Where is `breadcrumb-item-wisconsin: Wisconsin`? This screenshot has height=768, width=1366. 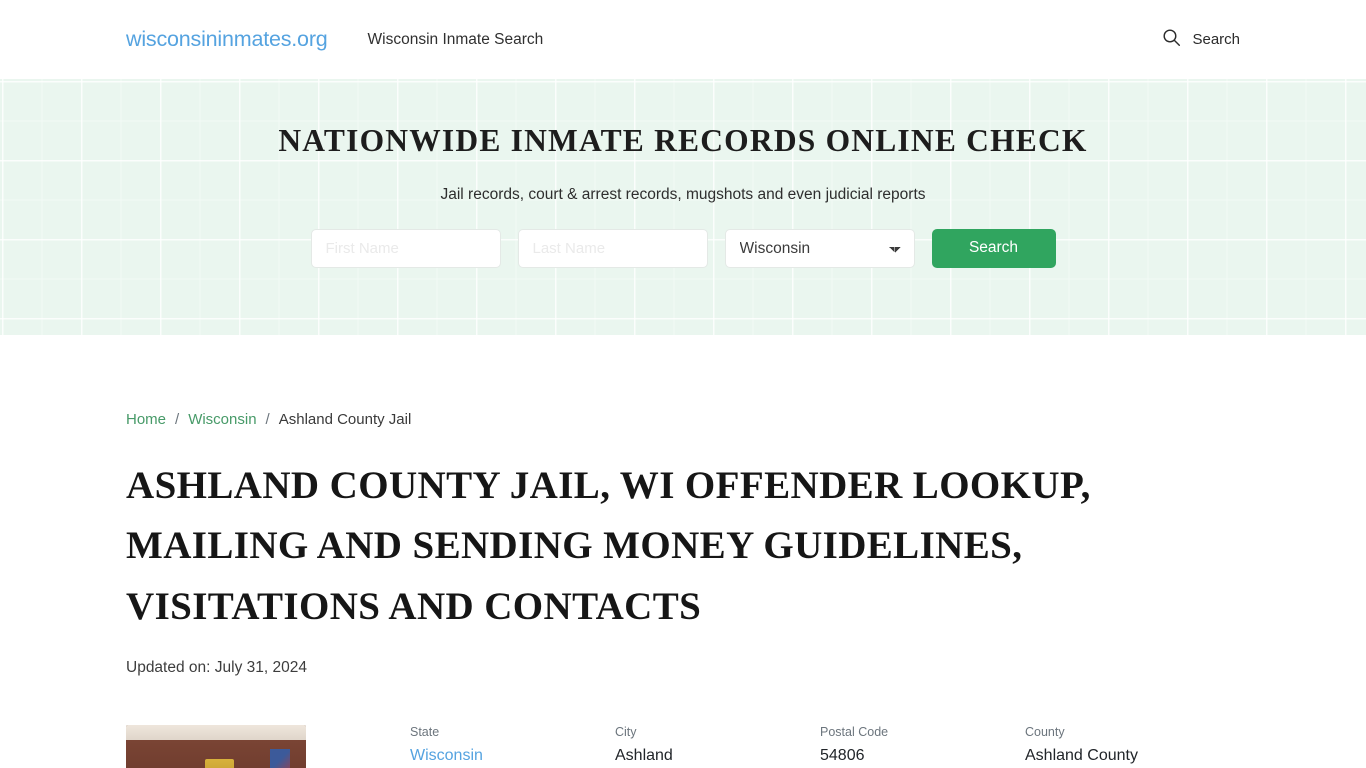
breadcrumb-item-wisconsin: Wisconsin is located at coordinates (222, 419).